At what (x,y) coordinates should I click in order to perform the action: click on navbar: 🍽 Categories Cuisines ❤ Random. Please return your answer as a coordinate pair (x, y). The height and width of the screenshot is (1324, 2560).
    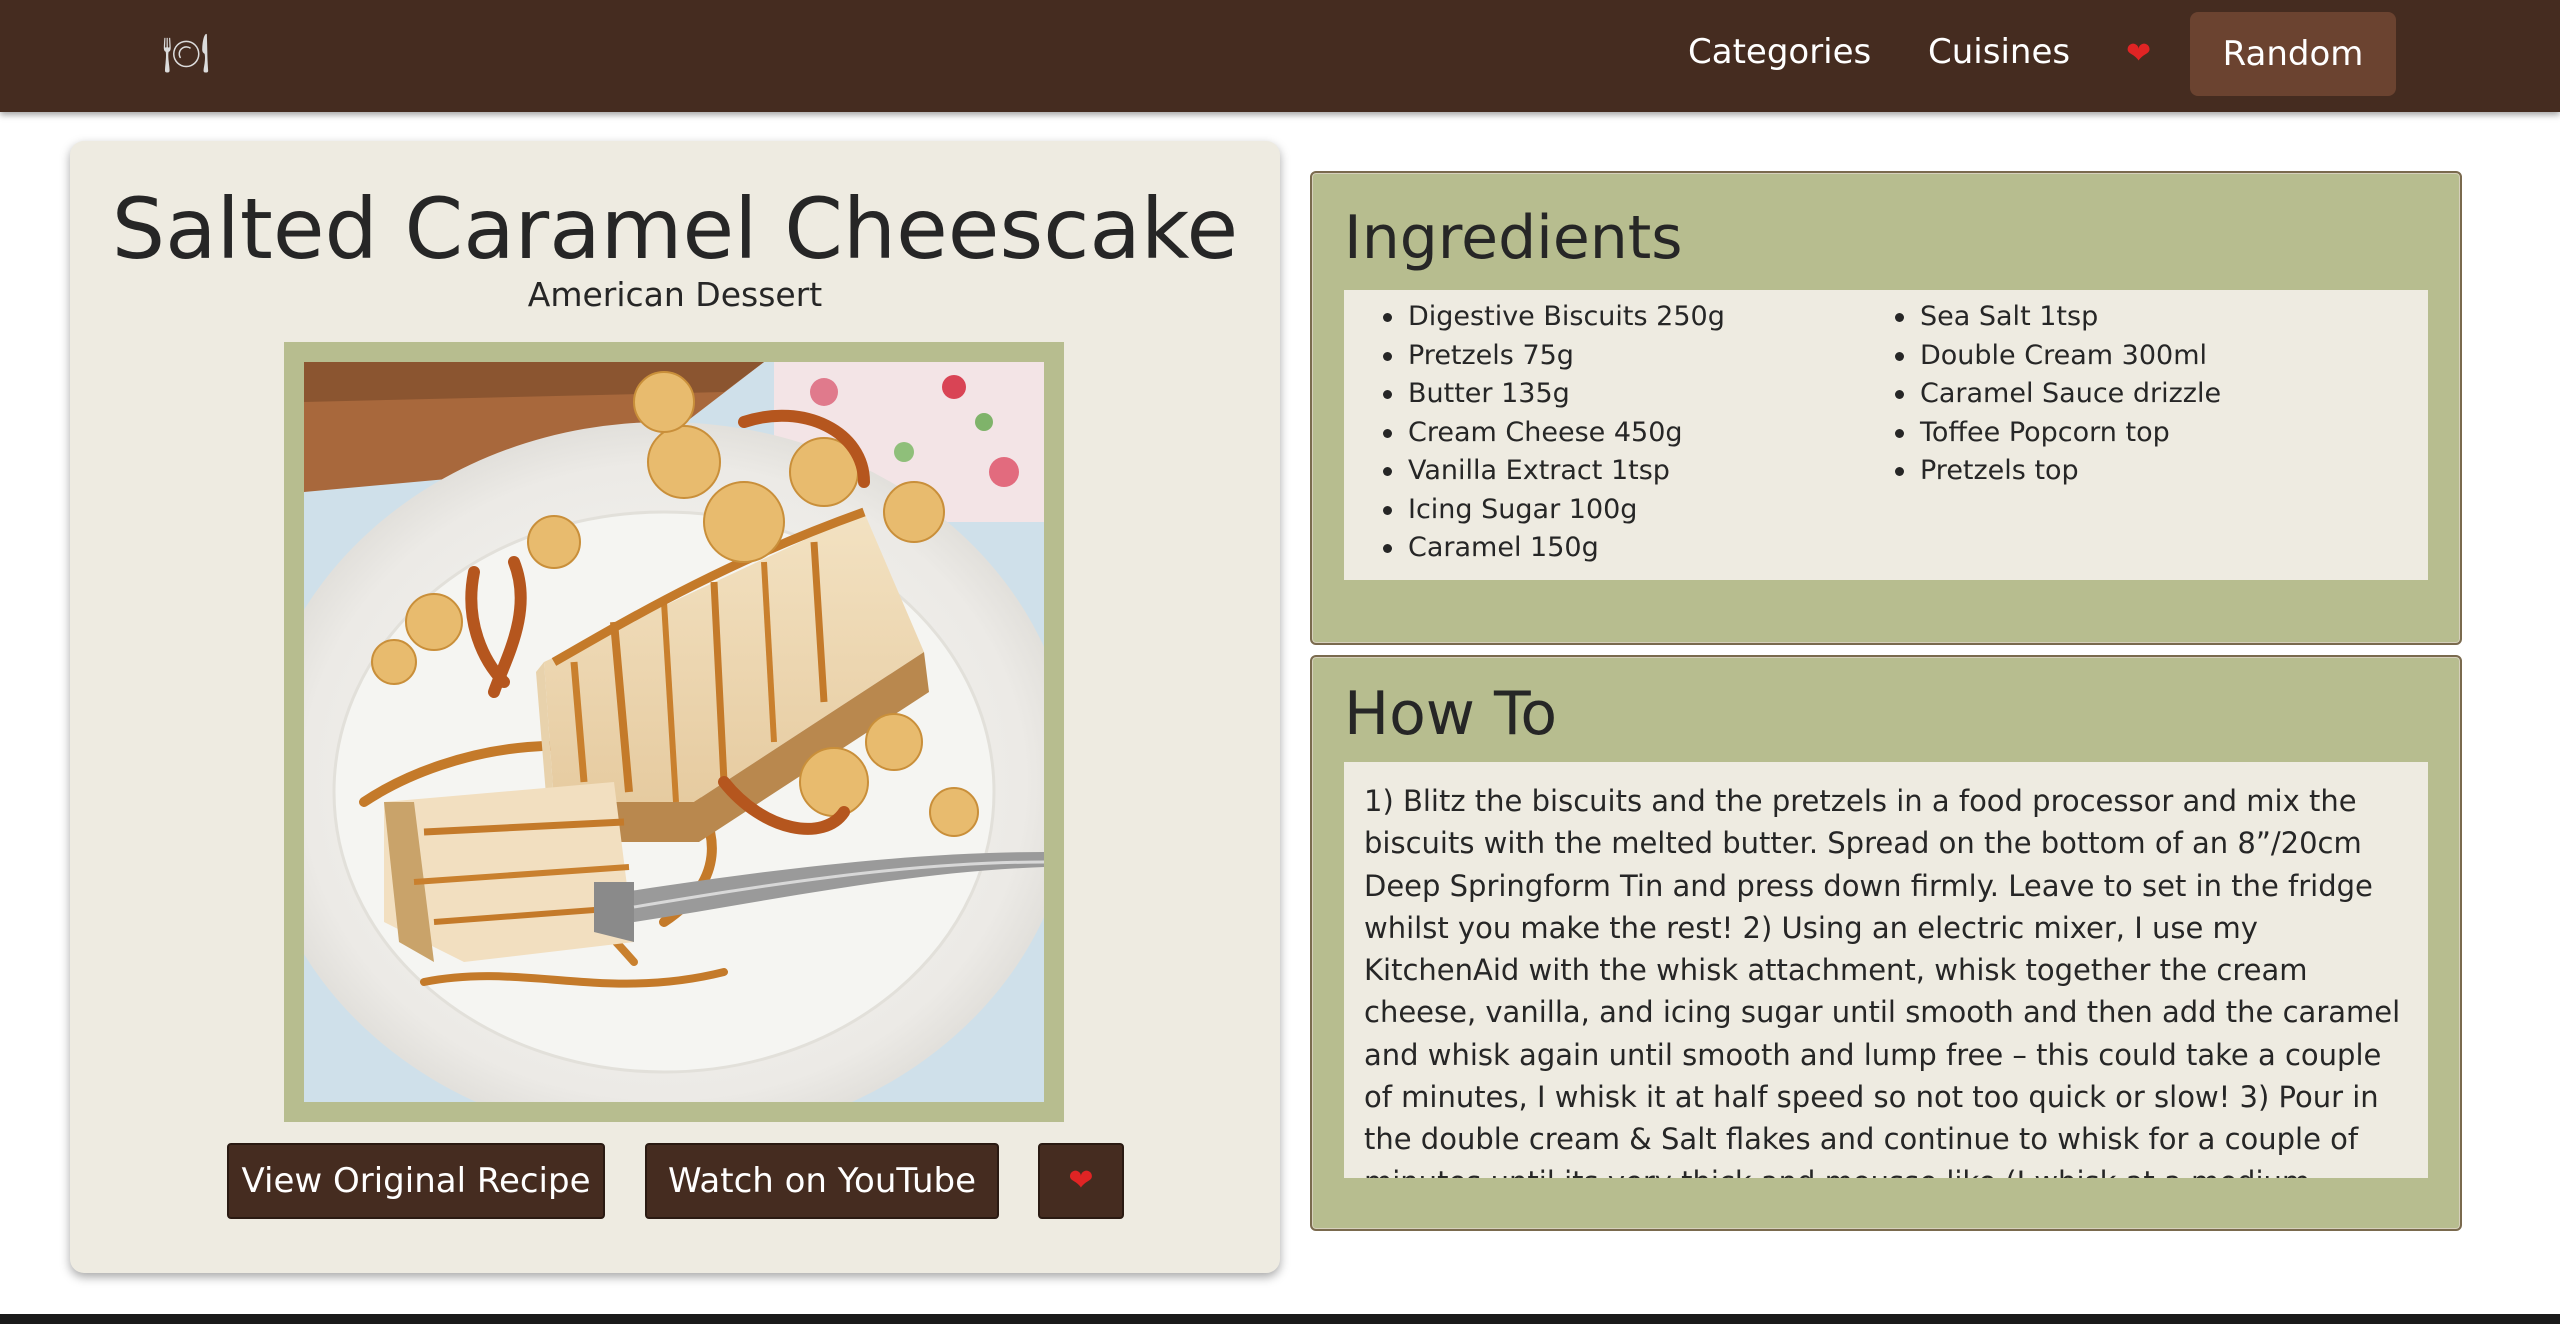
    Looking at the image, I should click on (1280, 56).